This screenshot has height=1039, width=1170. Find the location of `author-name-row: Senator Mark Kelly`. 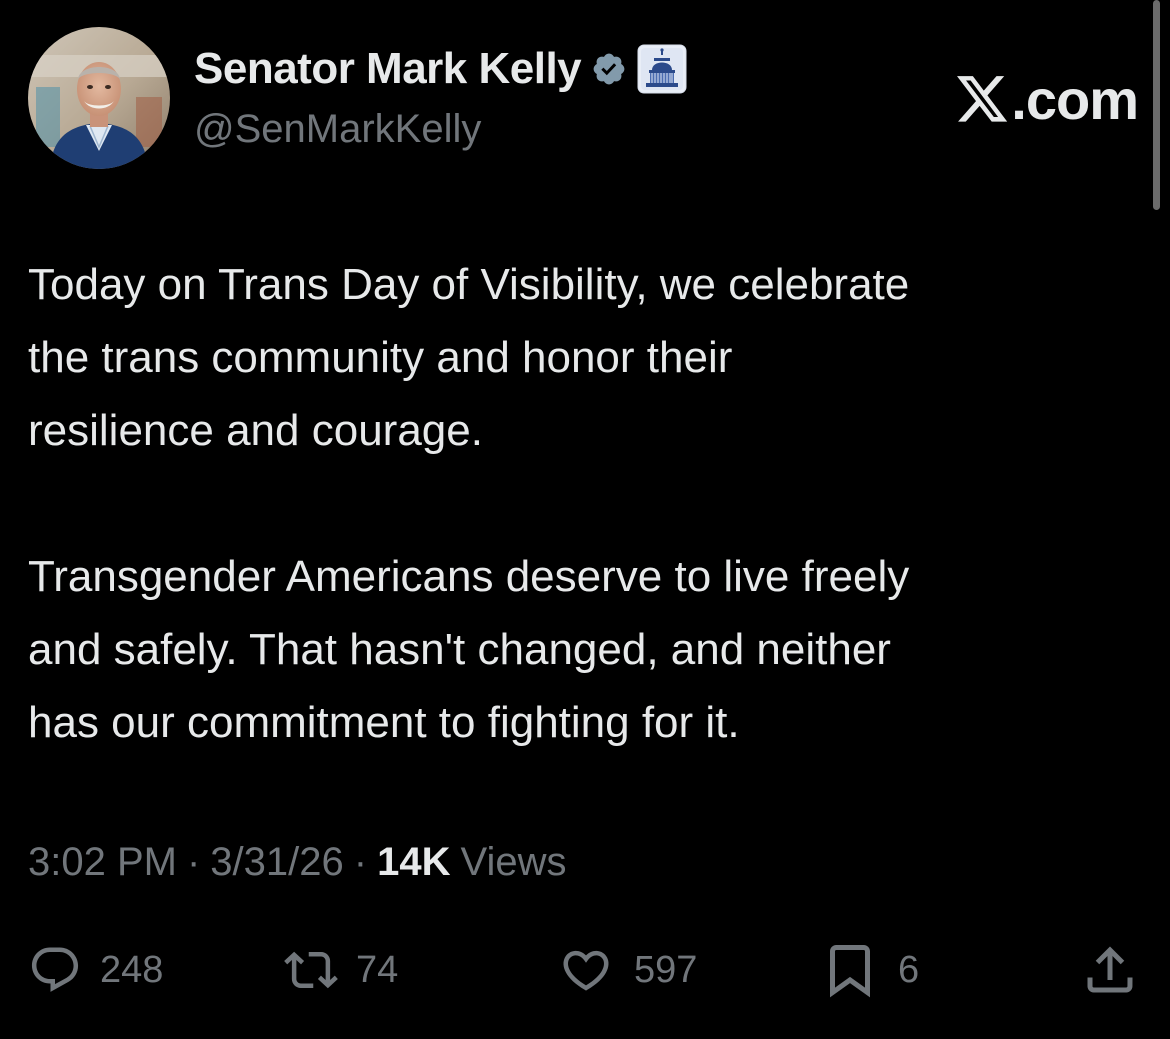

author-name-row: Senator Mark Kelly is located at coordinates (440, 69).